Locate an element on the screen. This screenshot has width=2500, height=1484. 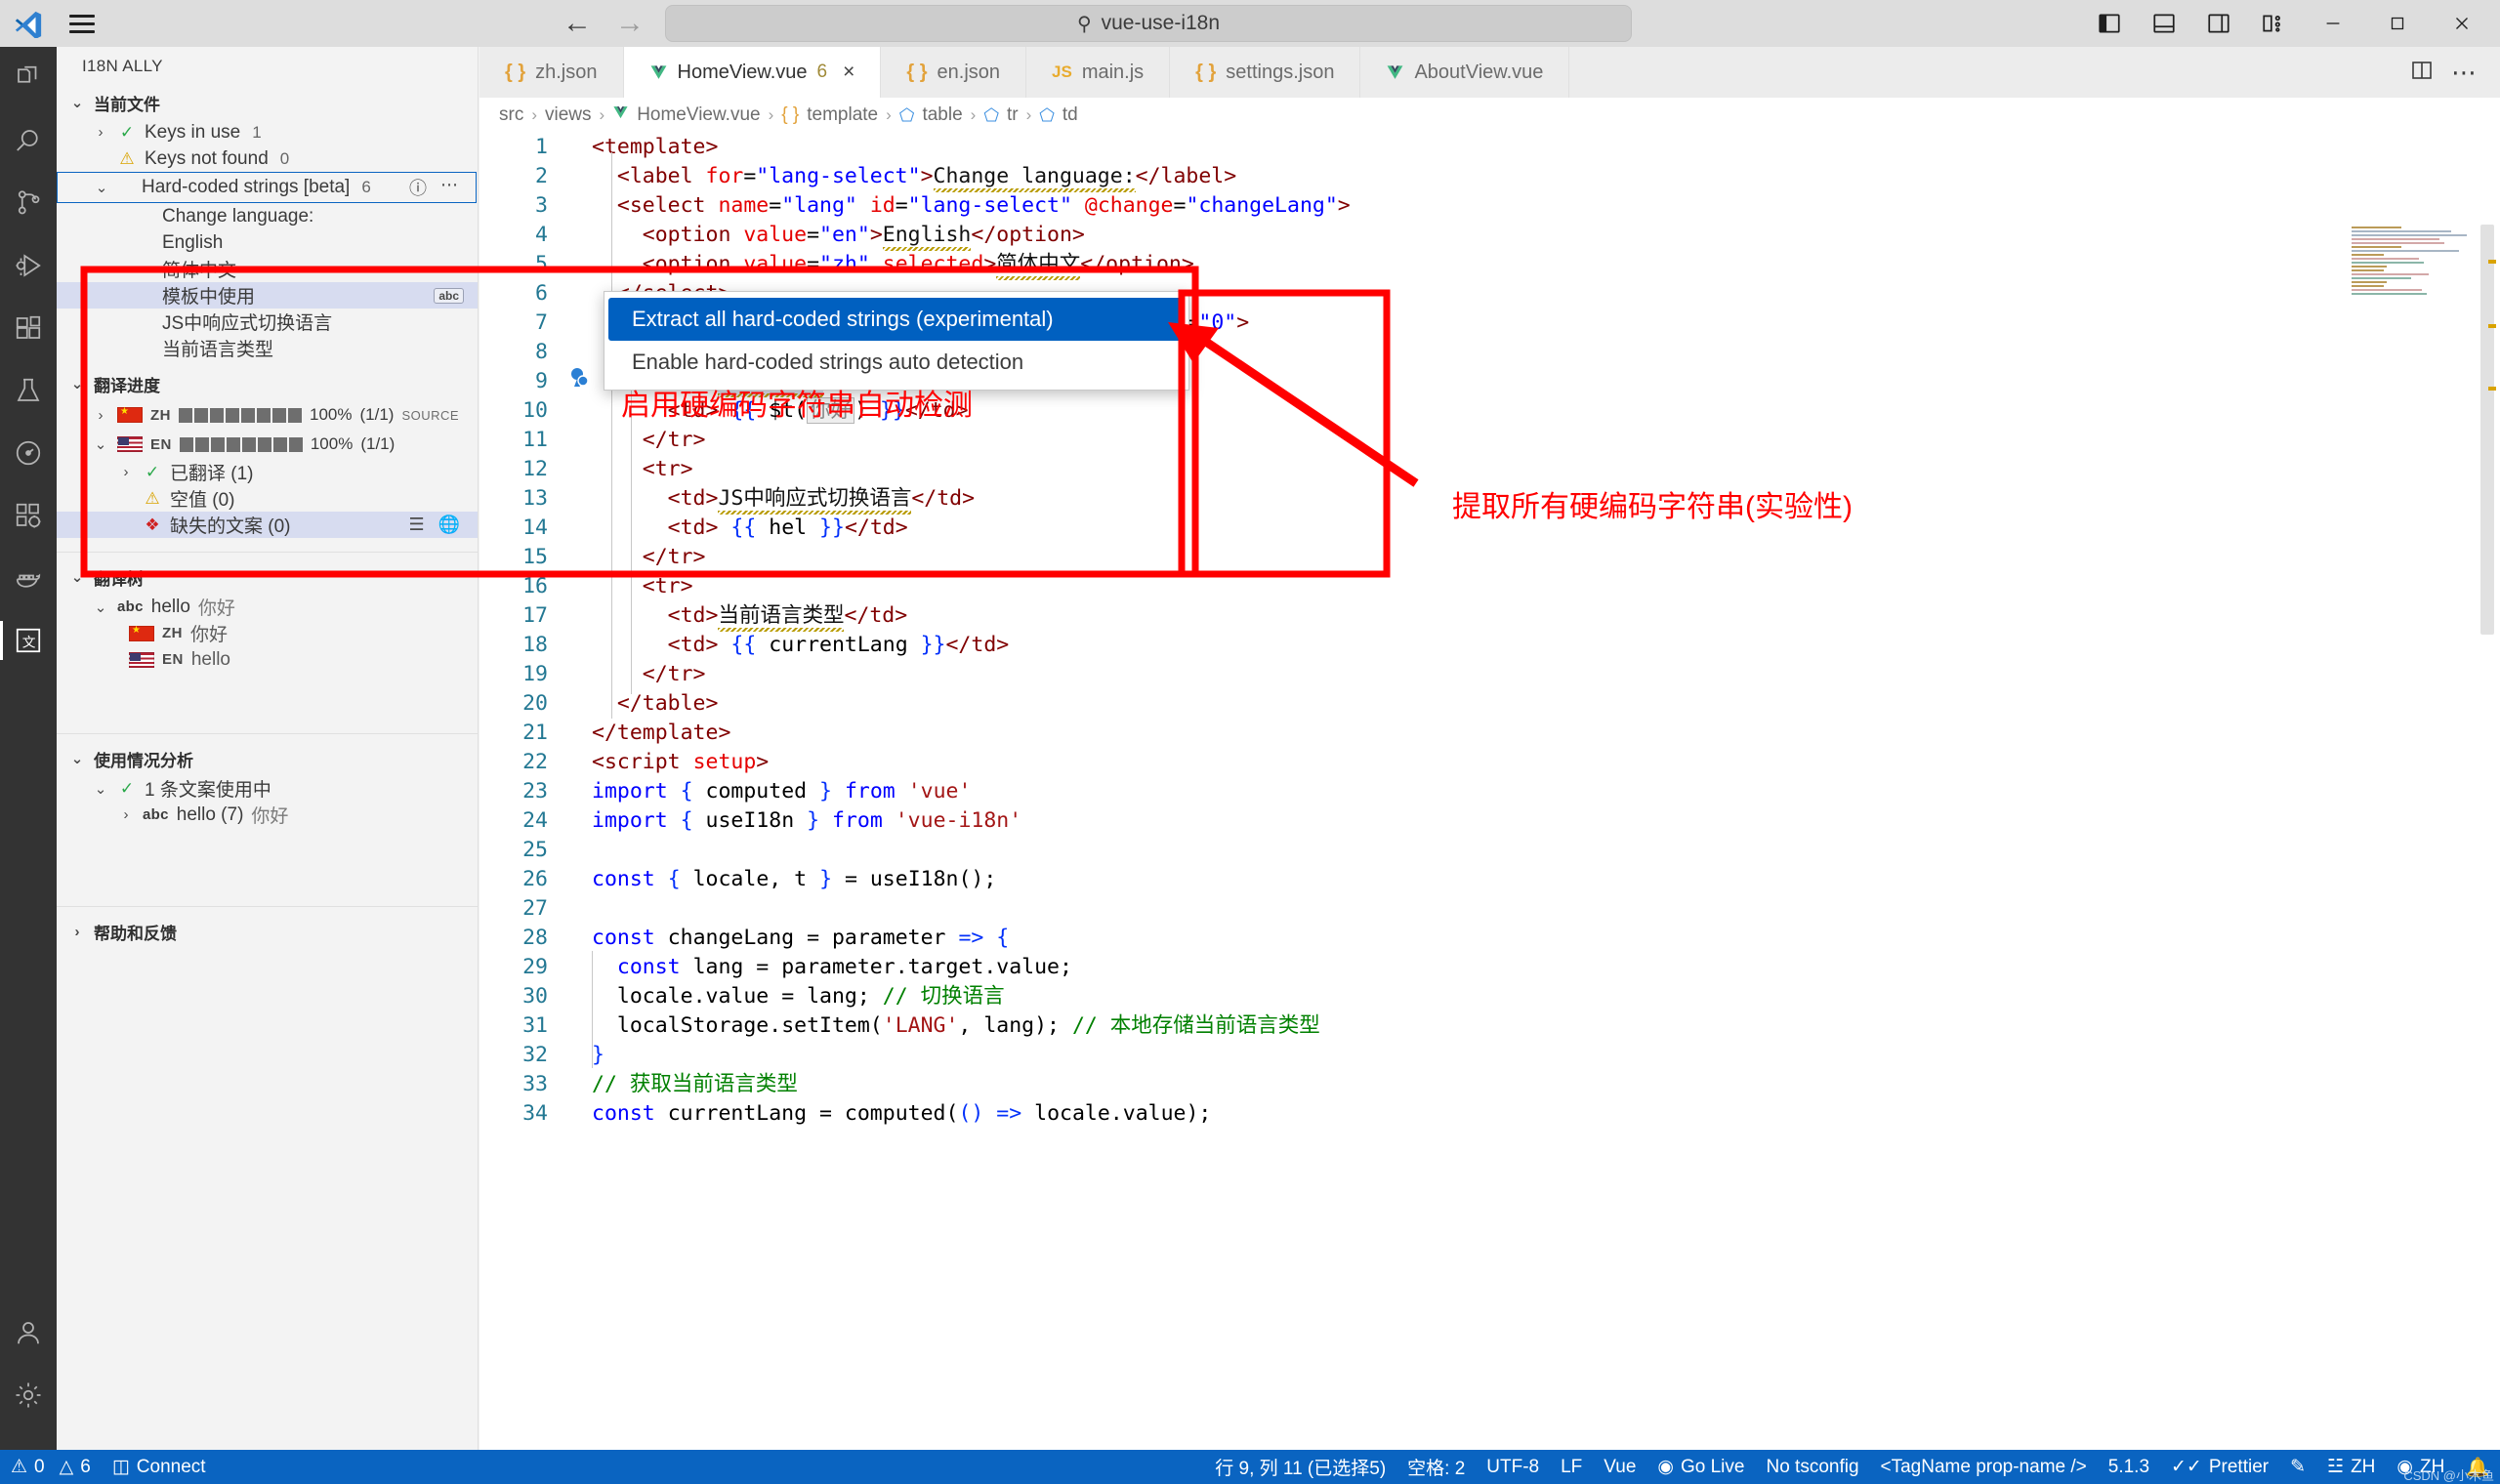
section-header-usage: ⌄ 使用情况分析 is located at coordinates (267, 759).